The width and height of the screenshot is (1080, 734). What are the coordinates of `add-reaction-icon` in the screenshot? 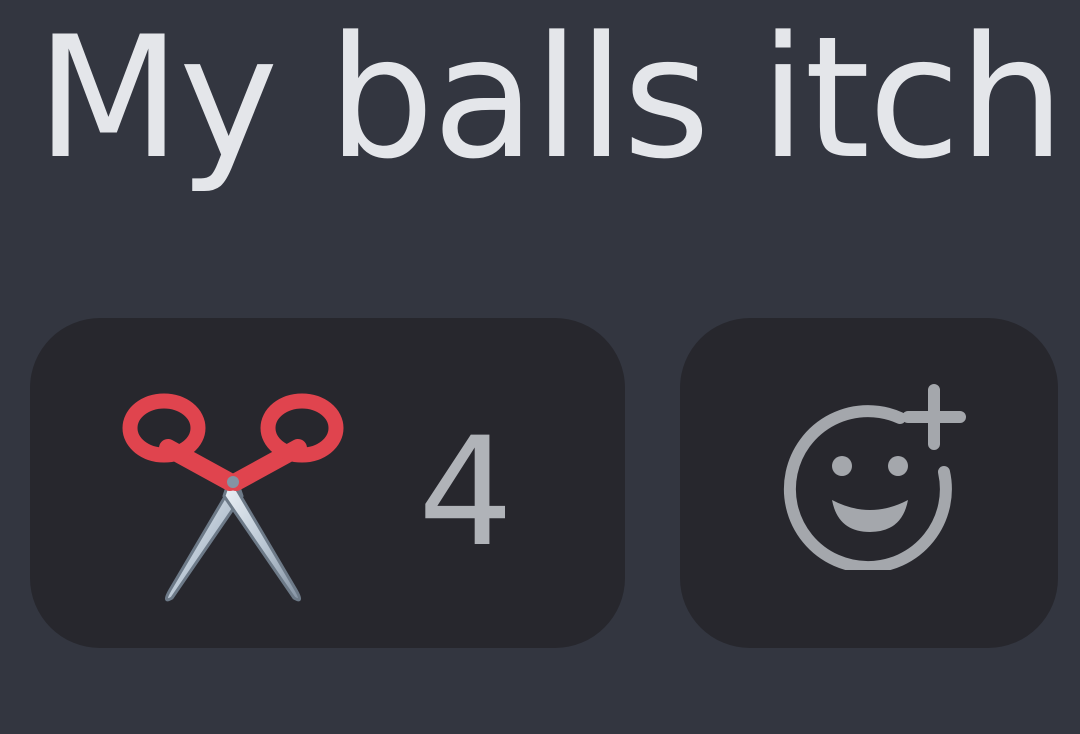 It's located at (874, 477).